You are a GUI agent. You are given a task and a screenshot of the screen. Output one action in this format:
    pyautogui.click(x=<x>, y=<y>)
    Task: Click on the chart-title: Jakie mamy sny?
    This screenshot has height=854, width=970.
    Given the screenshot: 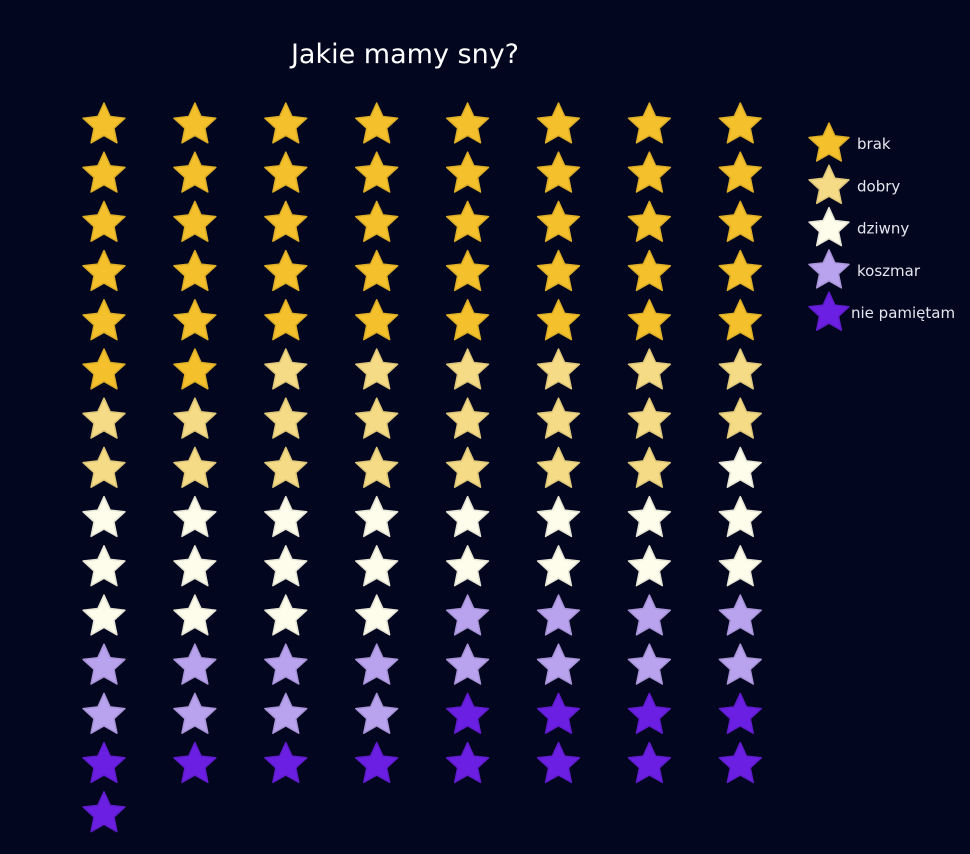 What is the action you would take?
    pyautogui.click(x=404, y=54)
    